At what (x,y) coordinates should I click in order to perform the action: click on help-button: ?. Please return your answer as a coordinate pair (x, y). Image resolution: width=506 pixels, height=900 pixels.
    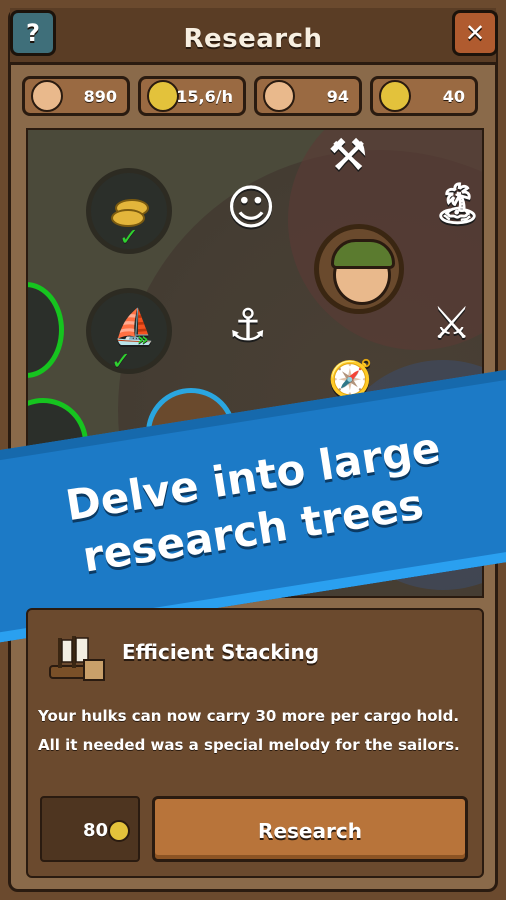
    Looking at the image, I should click on (33, 33).